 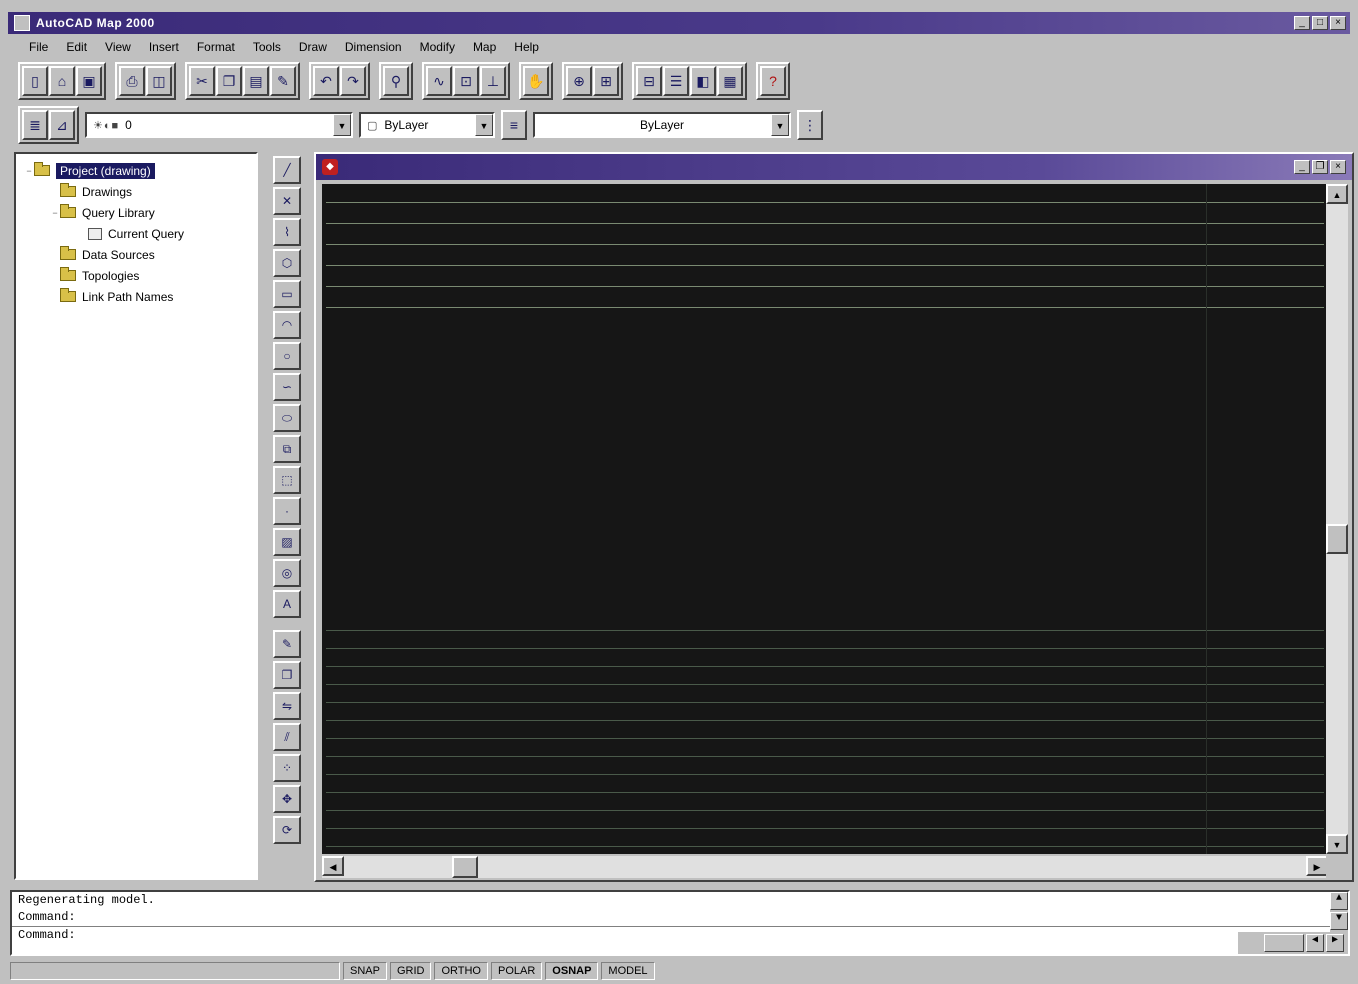 I want to click on vertical-scrollbar: ▲ ▼, so click(x=1337, y=519).